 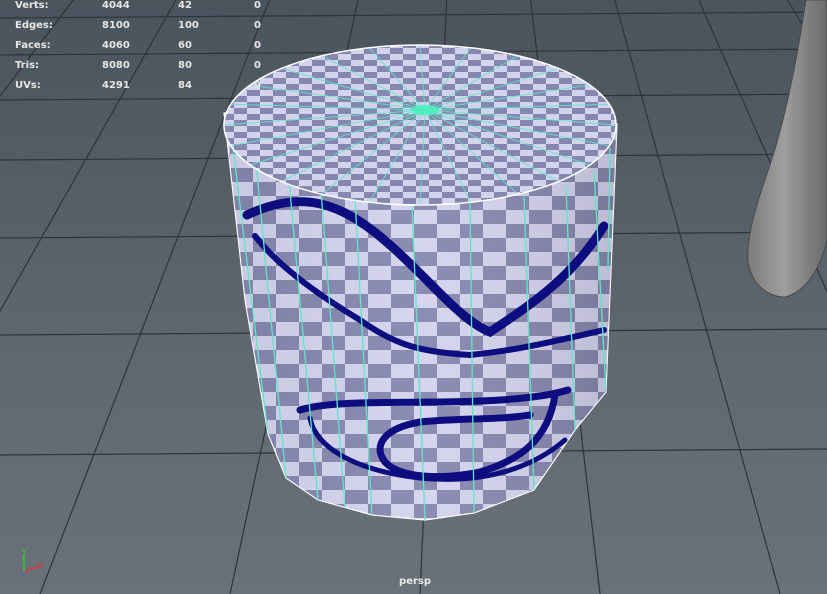 I want to click on cylinder-top-cap, so click(x=420, y=125).